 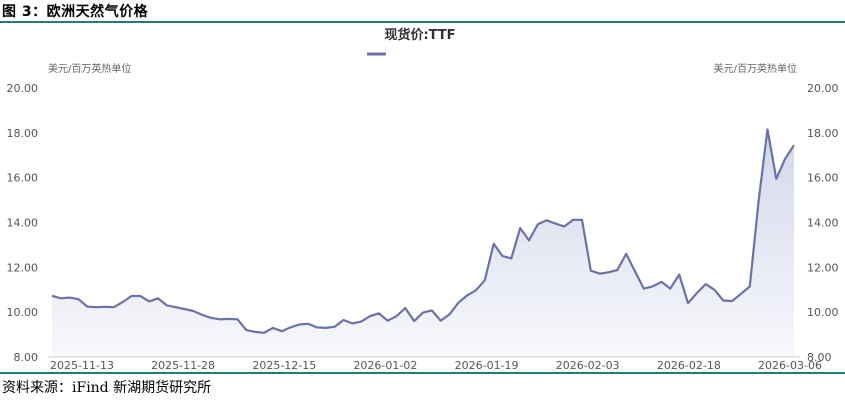 I want to click on y-tick-right: 20.00, so click(x=823, y=88).